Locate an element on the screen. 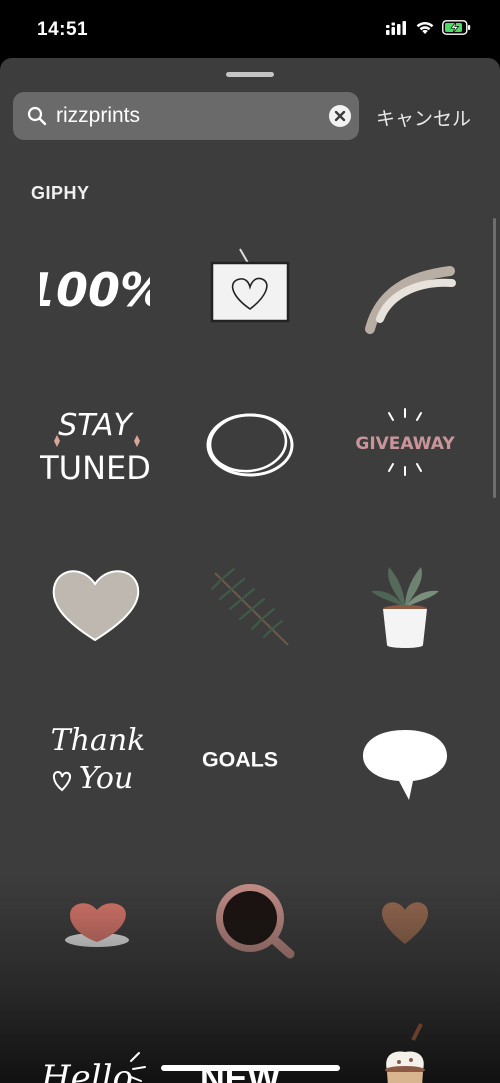 The height and width of the screenshot is (1083, 500). sticker-scribble-circle is located at coordinates (250, 443).